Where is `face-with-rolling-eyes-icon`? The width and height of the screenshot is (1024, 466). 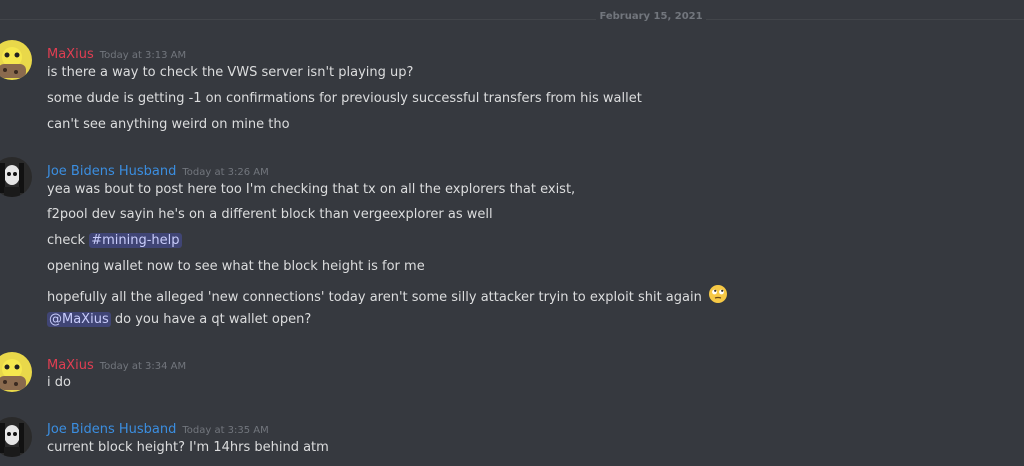 face-with-rolling-eyes-icon is located at coordinates (718, 297).